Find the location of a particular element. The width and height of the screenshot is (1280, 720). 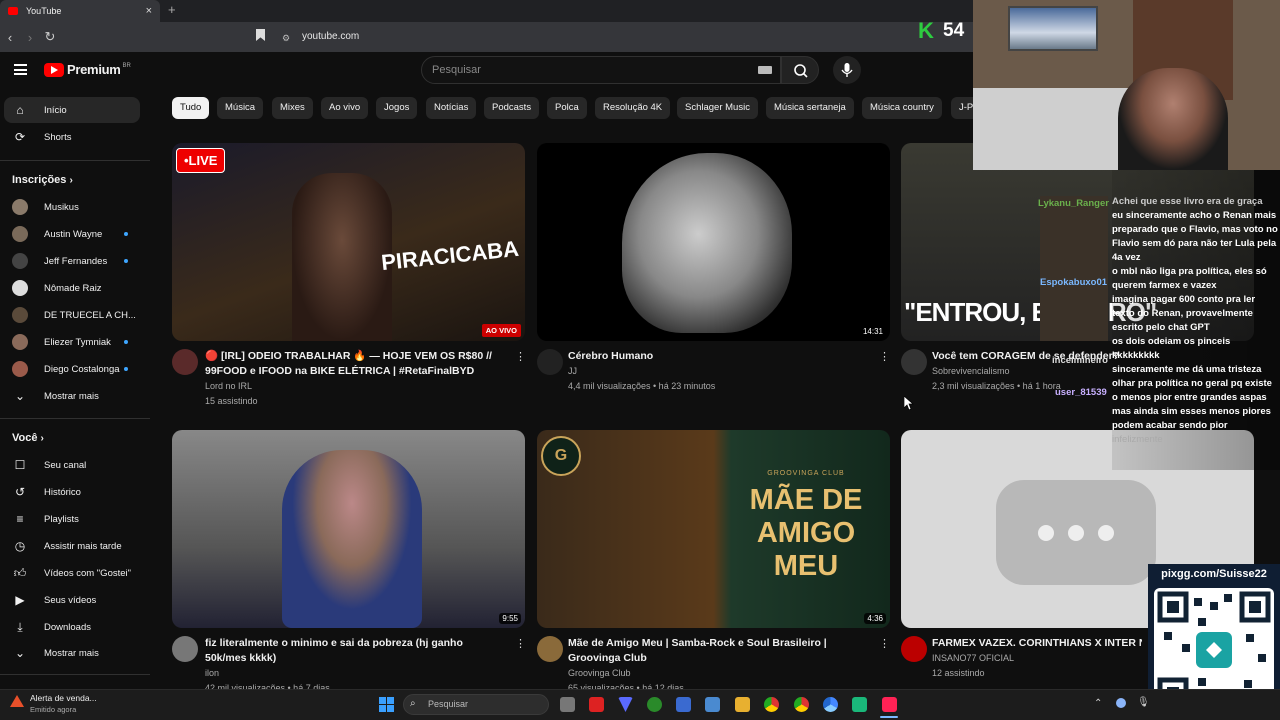

site-info-icon: ⚙ is located at coordinates (286, 38).